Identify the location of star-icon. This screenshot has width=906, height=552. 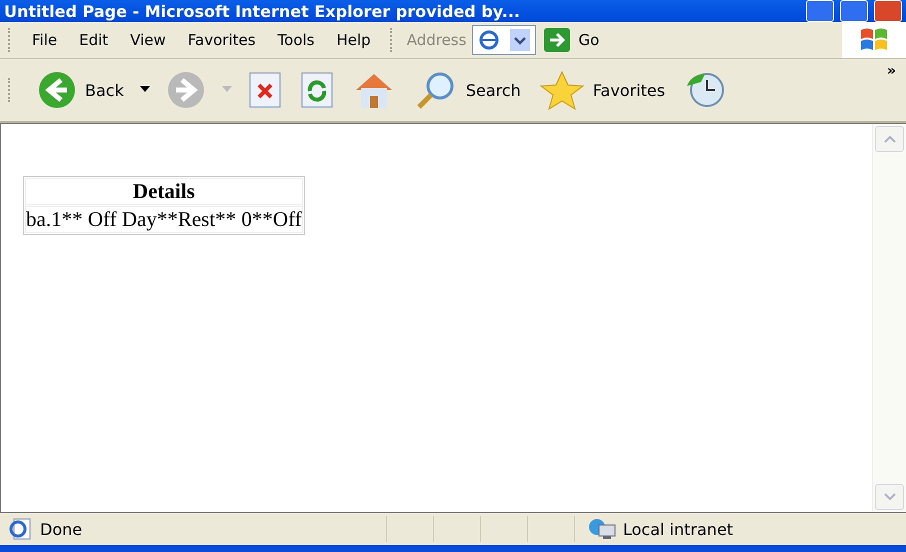
(561, 90).